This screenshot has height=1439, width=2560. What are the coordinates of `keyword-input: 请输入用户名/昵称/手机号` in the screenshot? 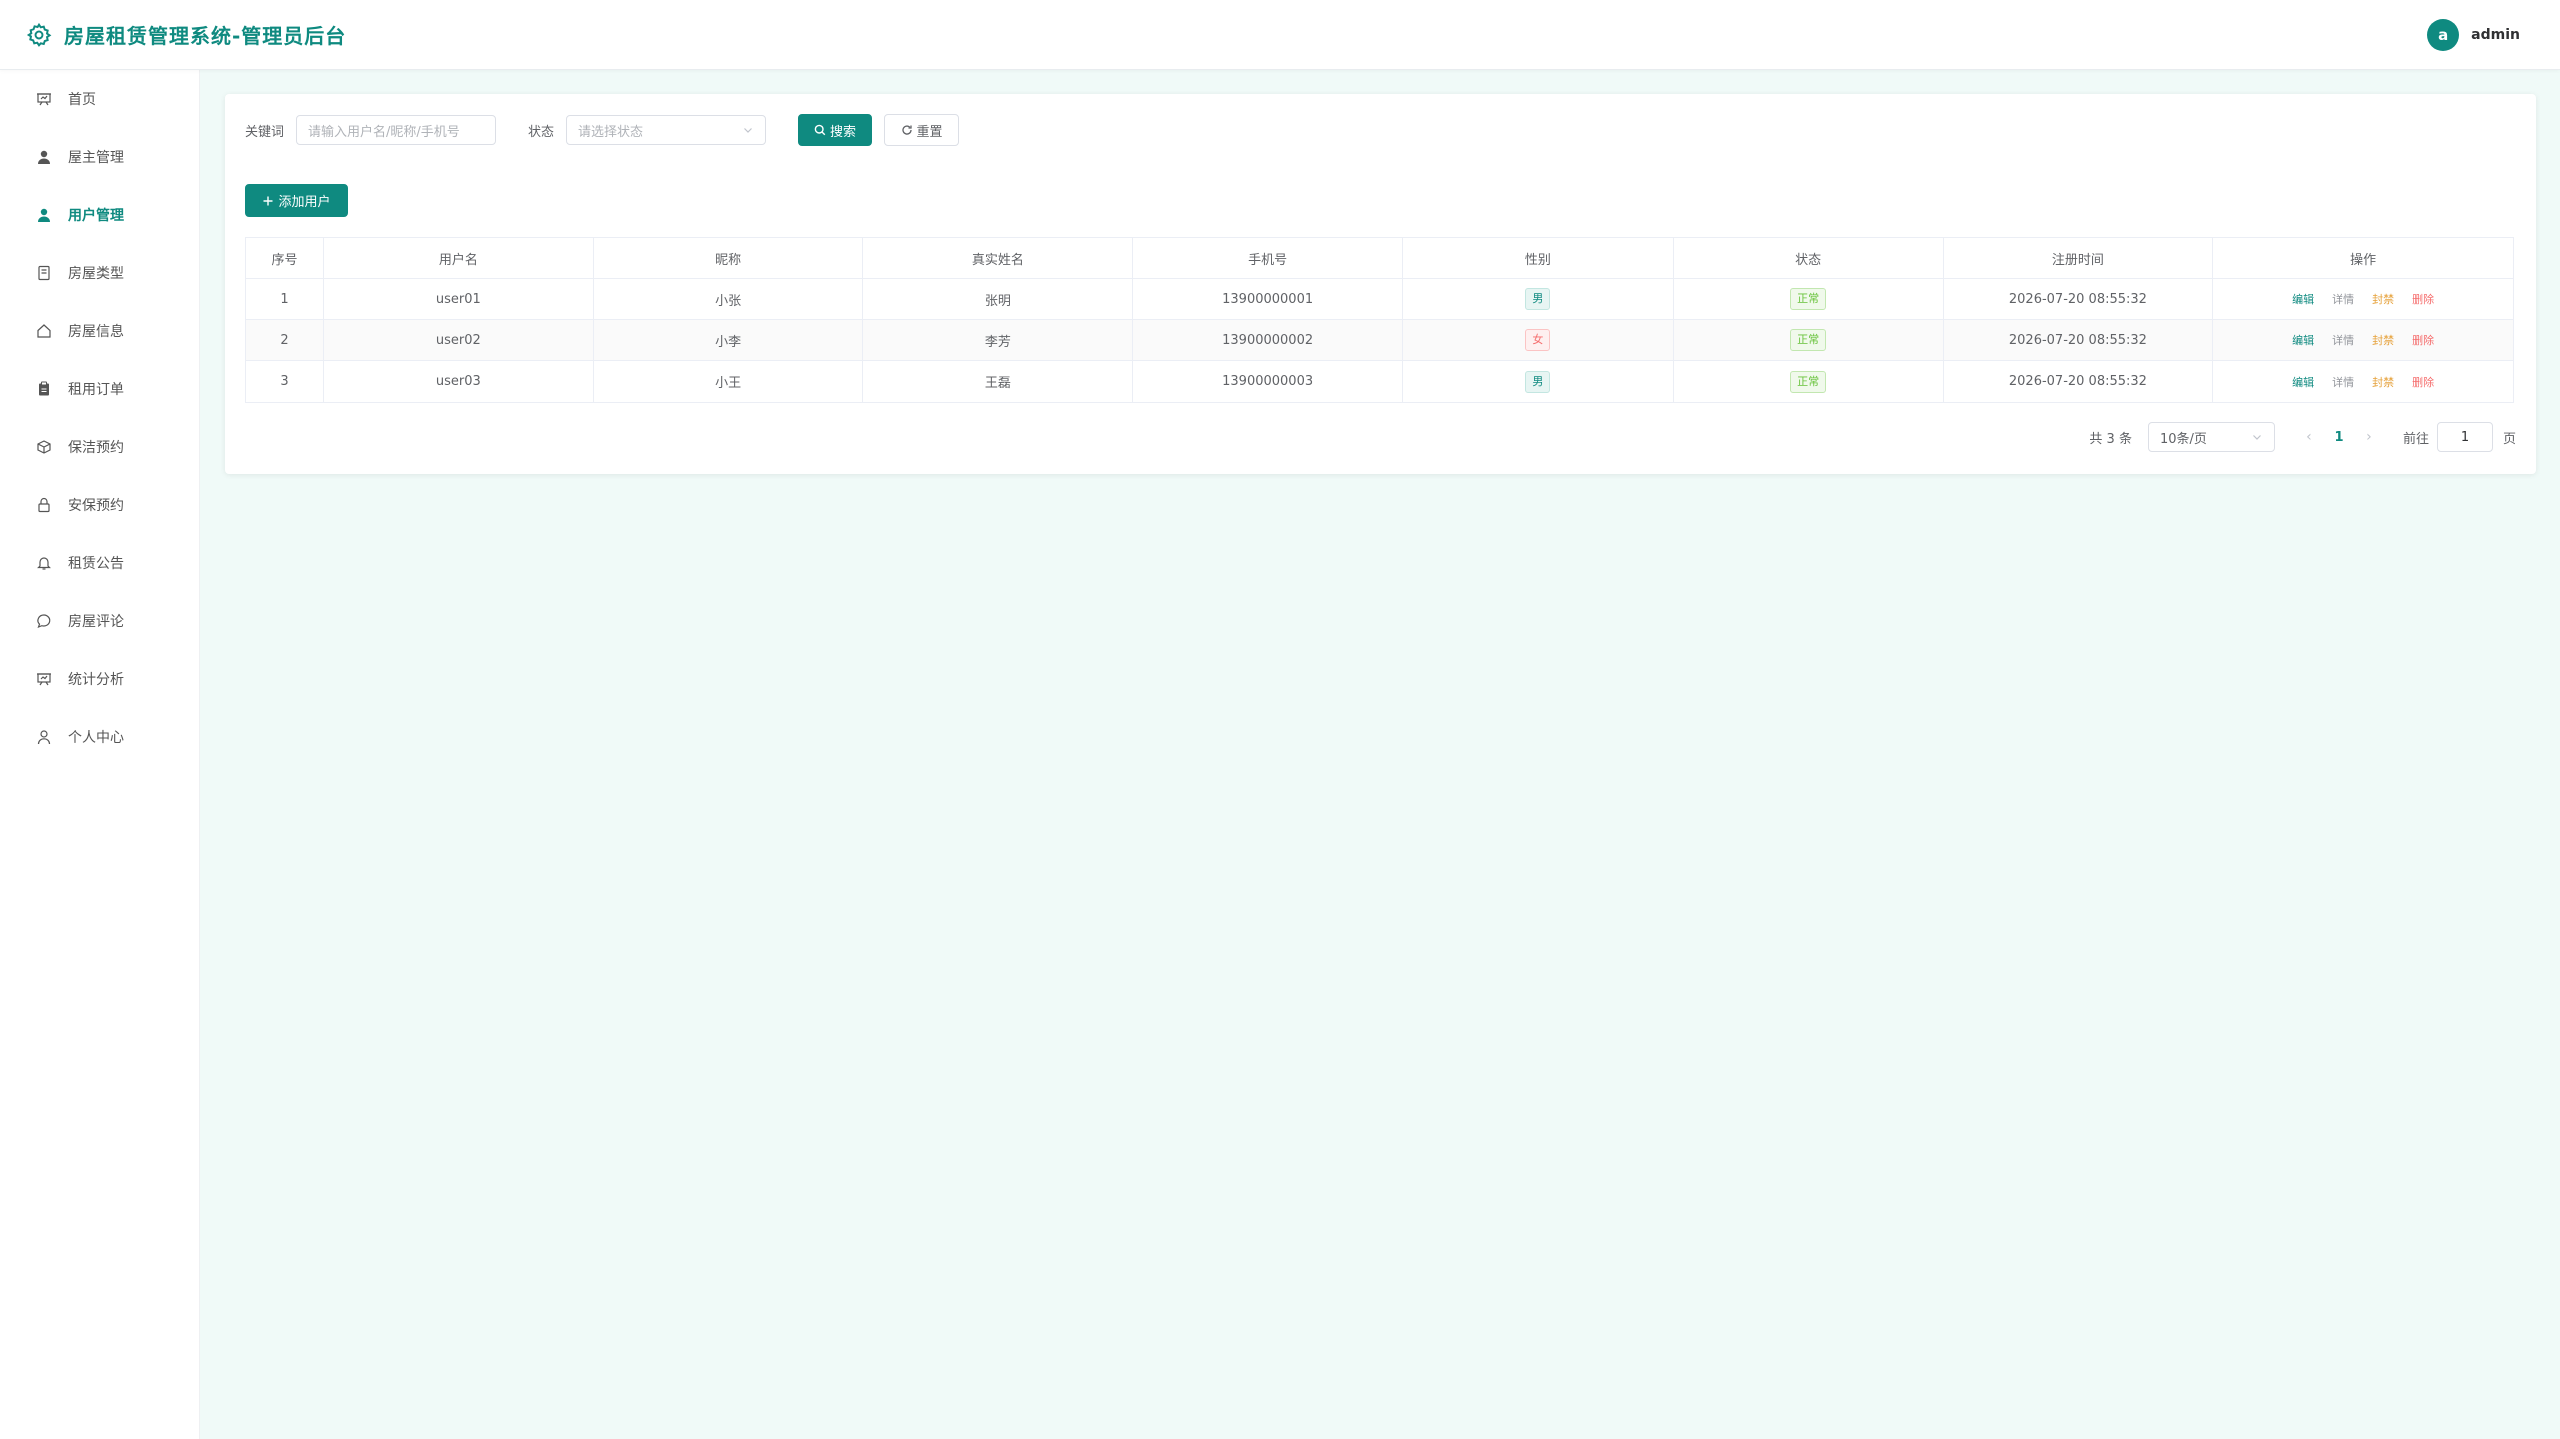 It's located at (396, 130).